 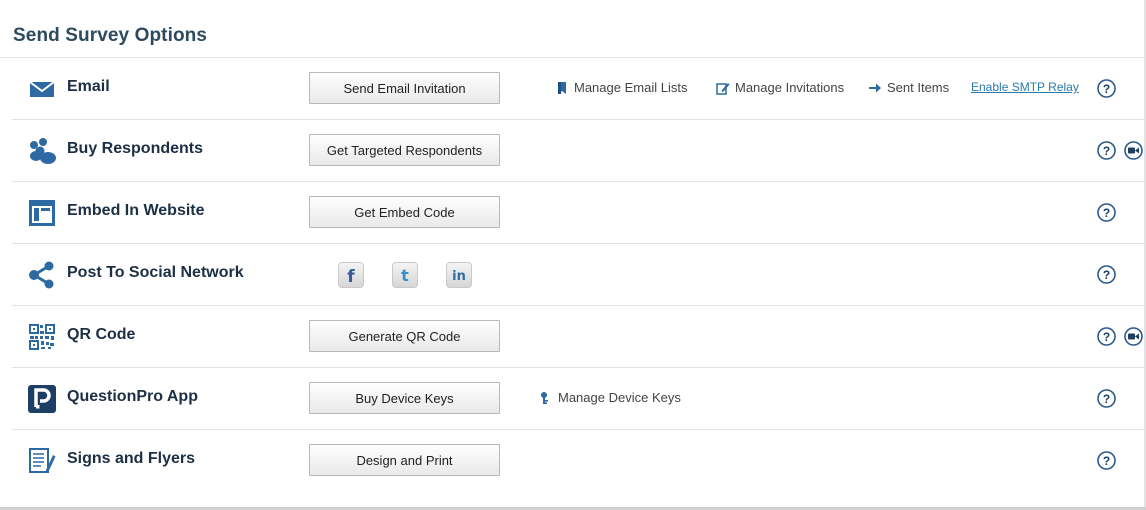 I want to click on envelope-icon, so click(x=42, y=89).